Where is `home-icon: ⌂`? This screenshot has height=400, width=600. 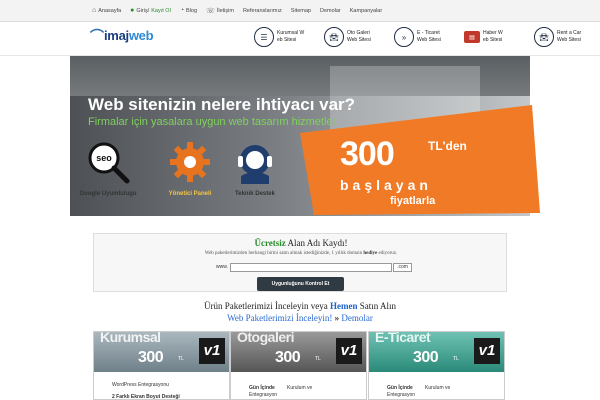
home-icon: ⌂ is located at coordinates (94, 10).